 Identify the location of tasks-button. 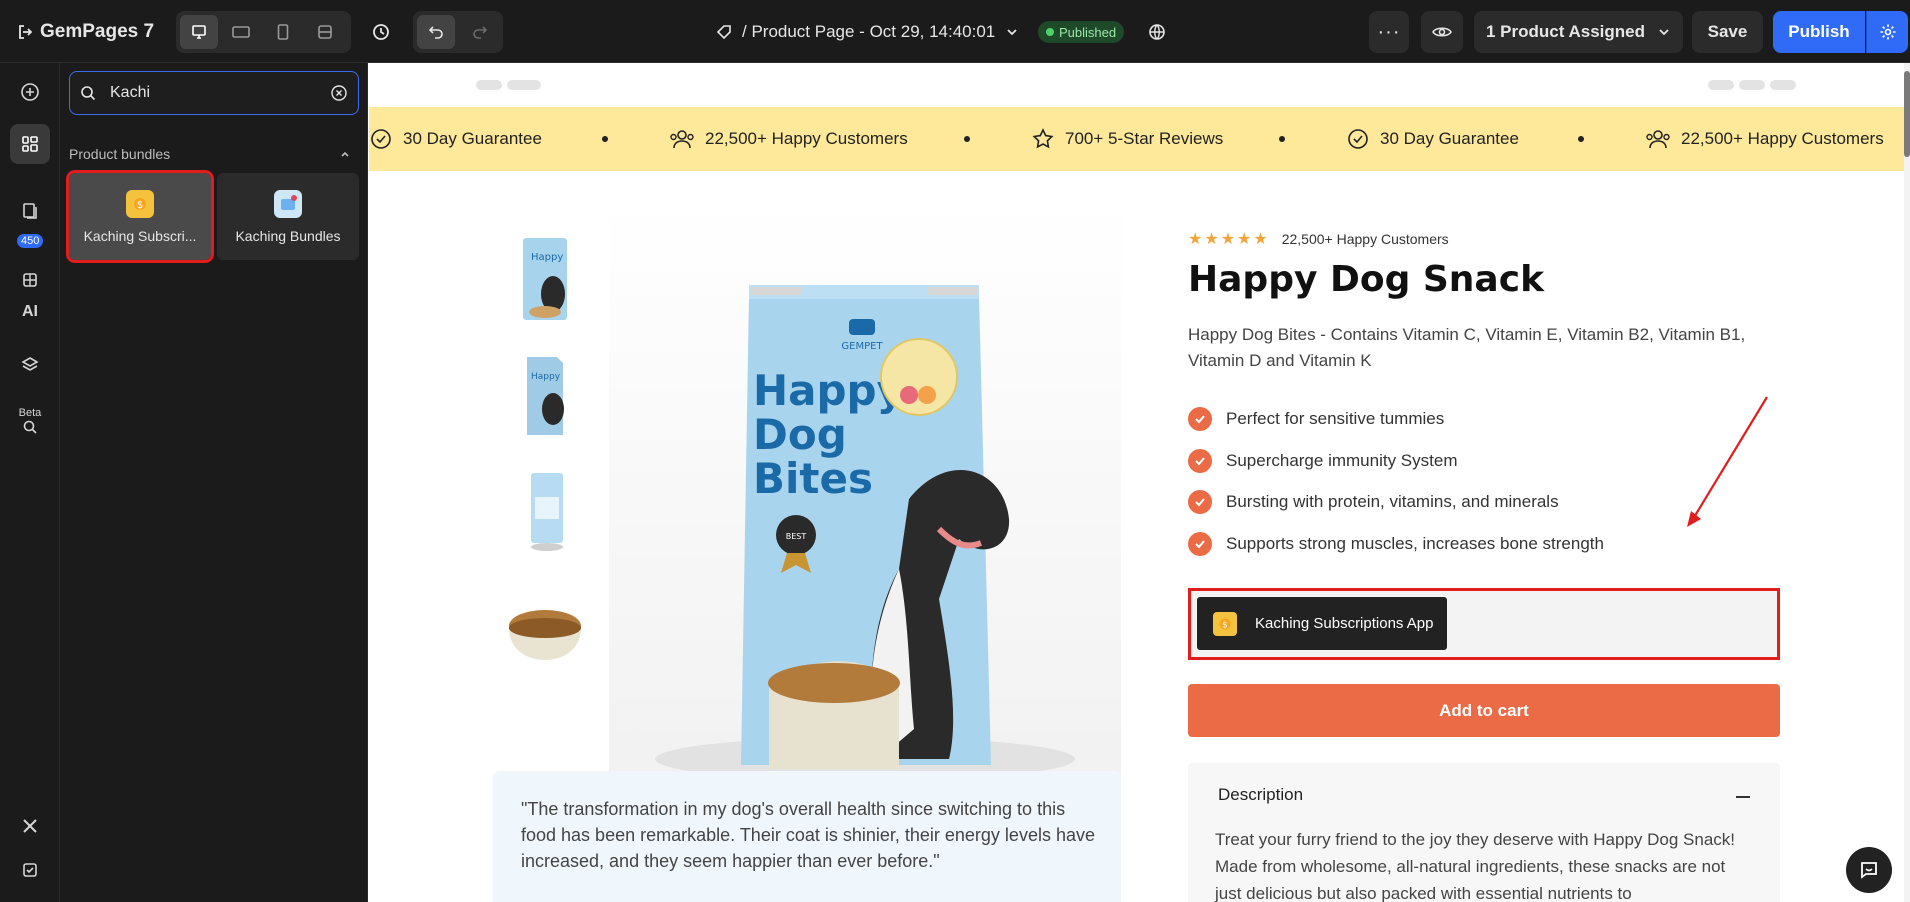
(30, 870).